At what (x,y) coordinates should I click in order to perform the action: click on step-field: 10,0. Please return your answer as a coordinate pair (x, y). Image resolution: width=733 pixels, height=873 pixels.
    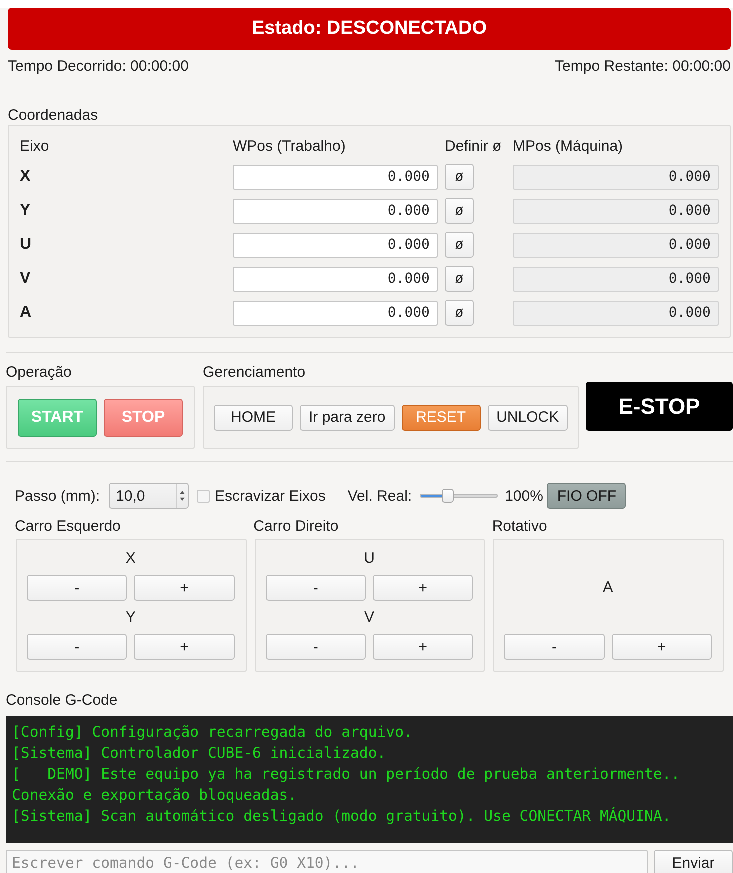
    Looking at the image, I should click on (149, 496).